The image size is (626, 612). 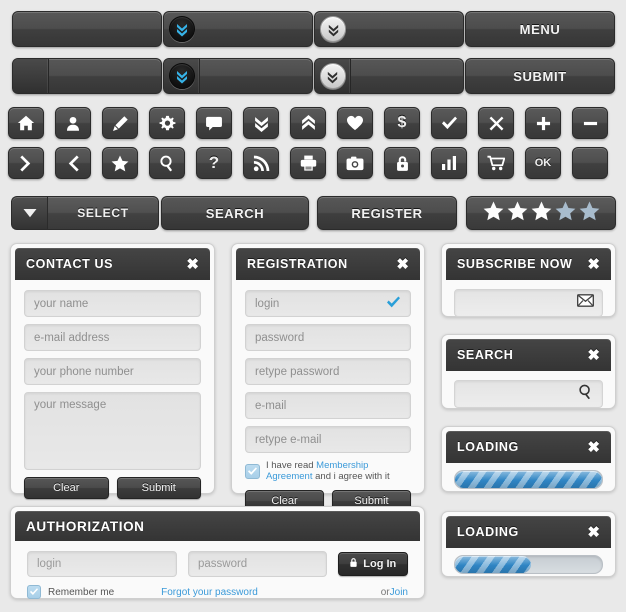 I want to click on icon-button-user, so click(x=73, y=123).